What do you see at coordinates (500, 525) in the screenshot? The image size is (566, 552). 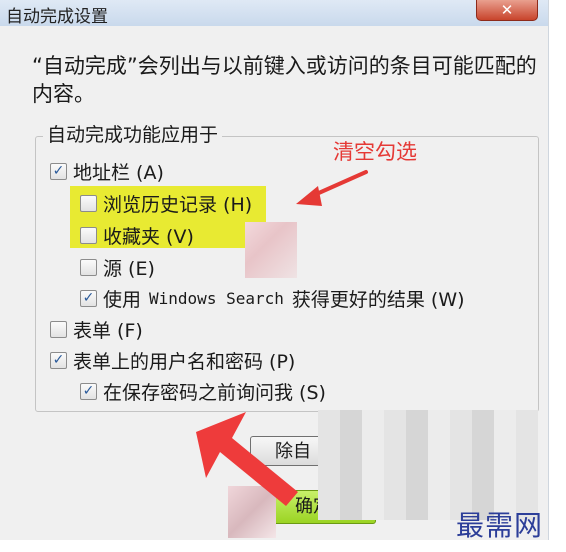 I see `watermark: 最需网` at bounding box center [500, 525].